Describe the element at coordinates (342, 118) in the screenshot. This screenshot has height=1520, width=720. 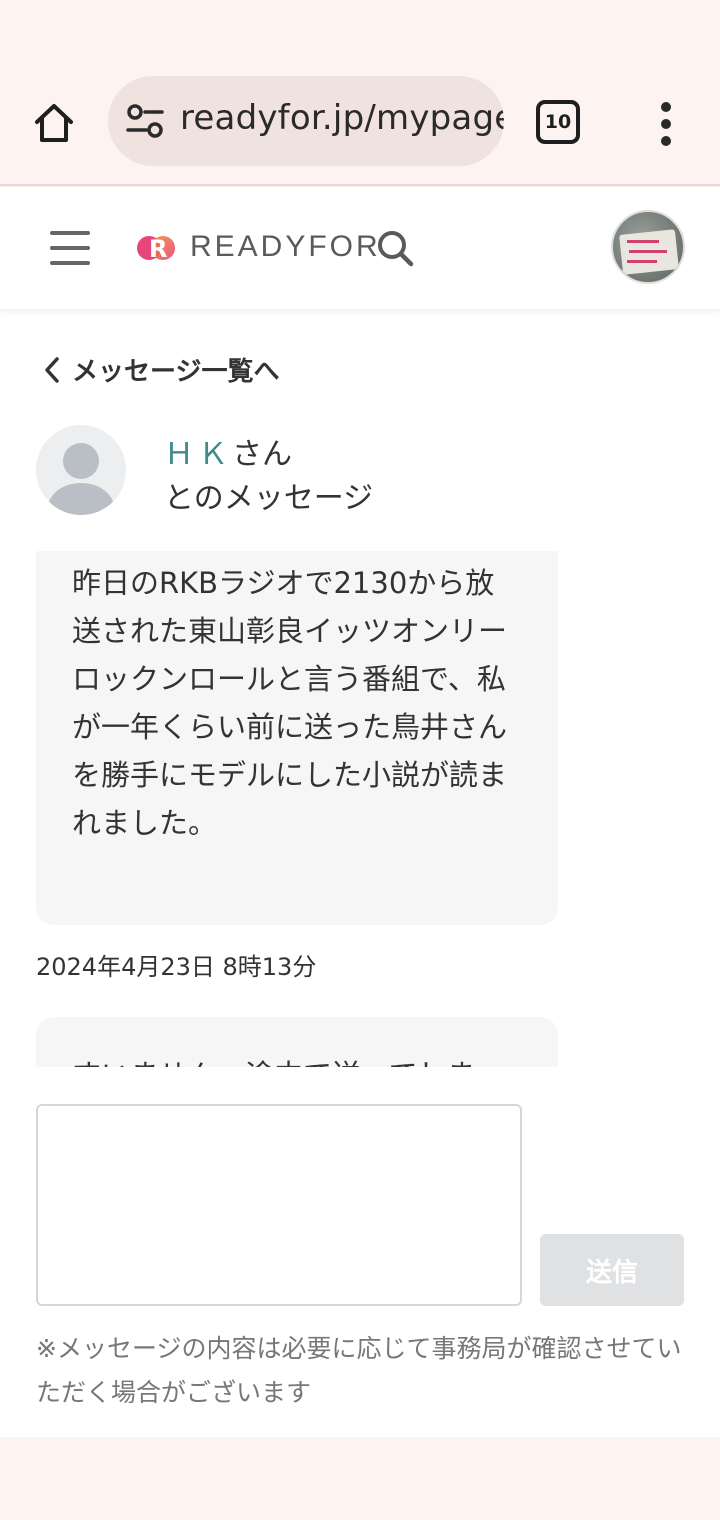
I see `url-text: readyfor.jp/mypage` at that location.